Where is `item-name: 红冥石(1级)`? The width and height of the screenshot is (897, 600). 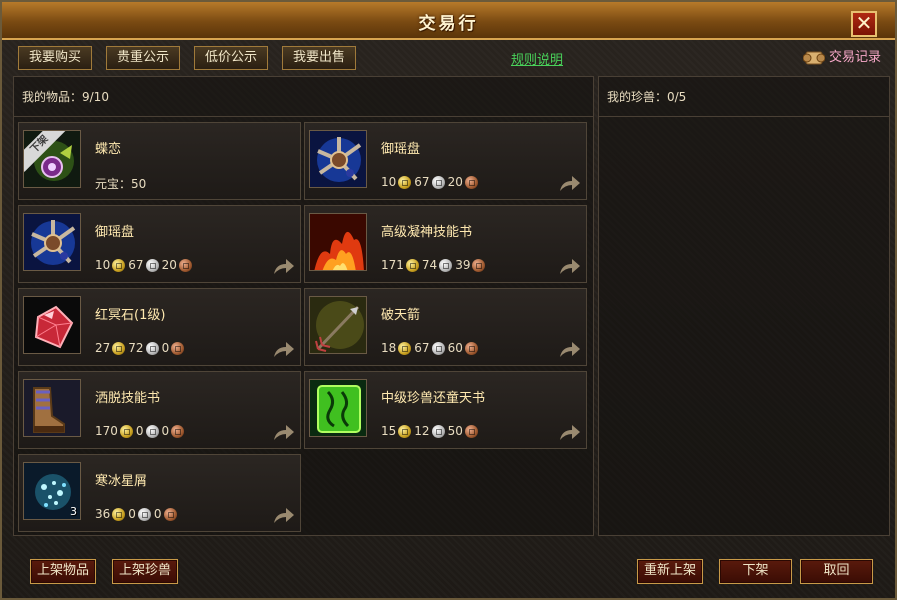
item-name: 红冥石(1级) is located at coordinates (130, 315).